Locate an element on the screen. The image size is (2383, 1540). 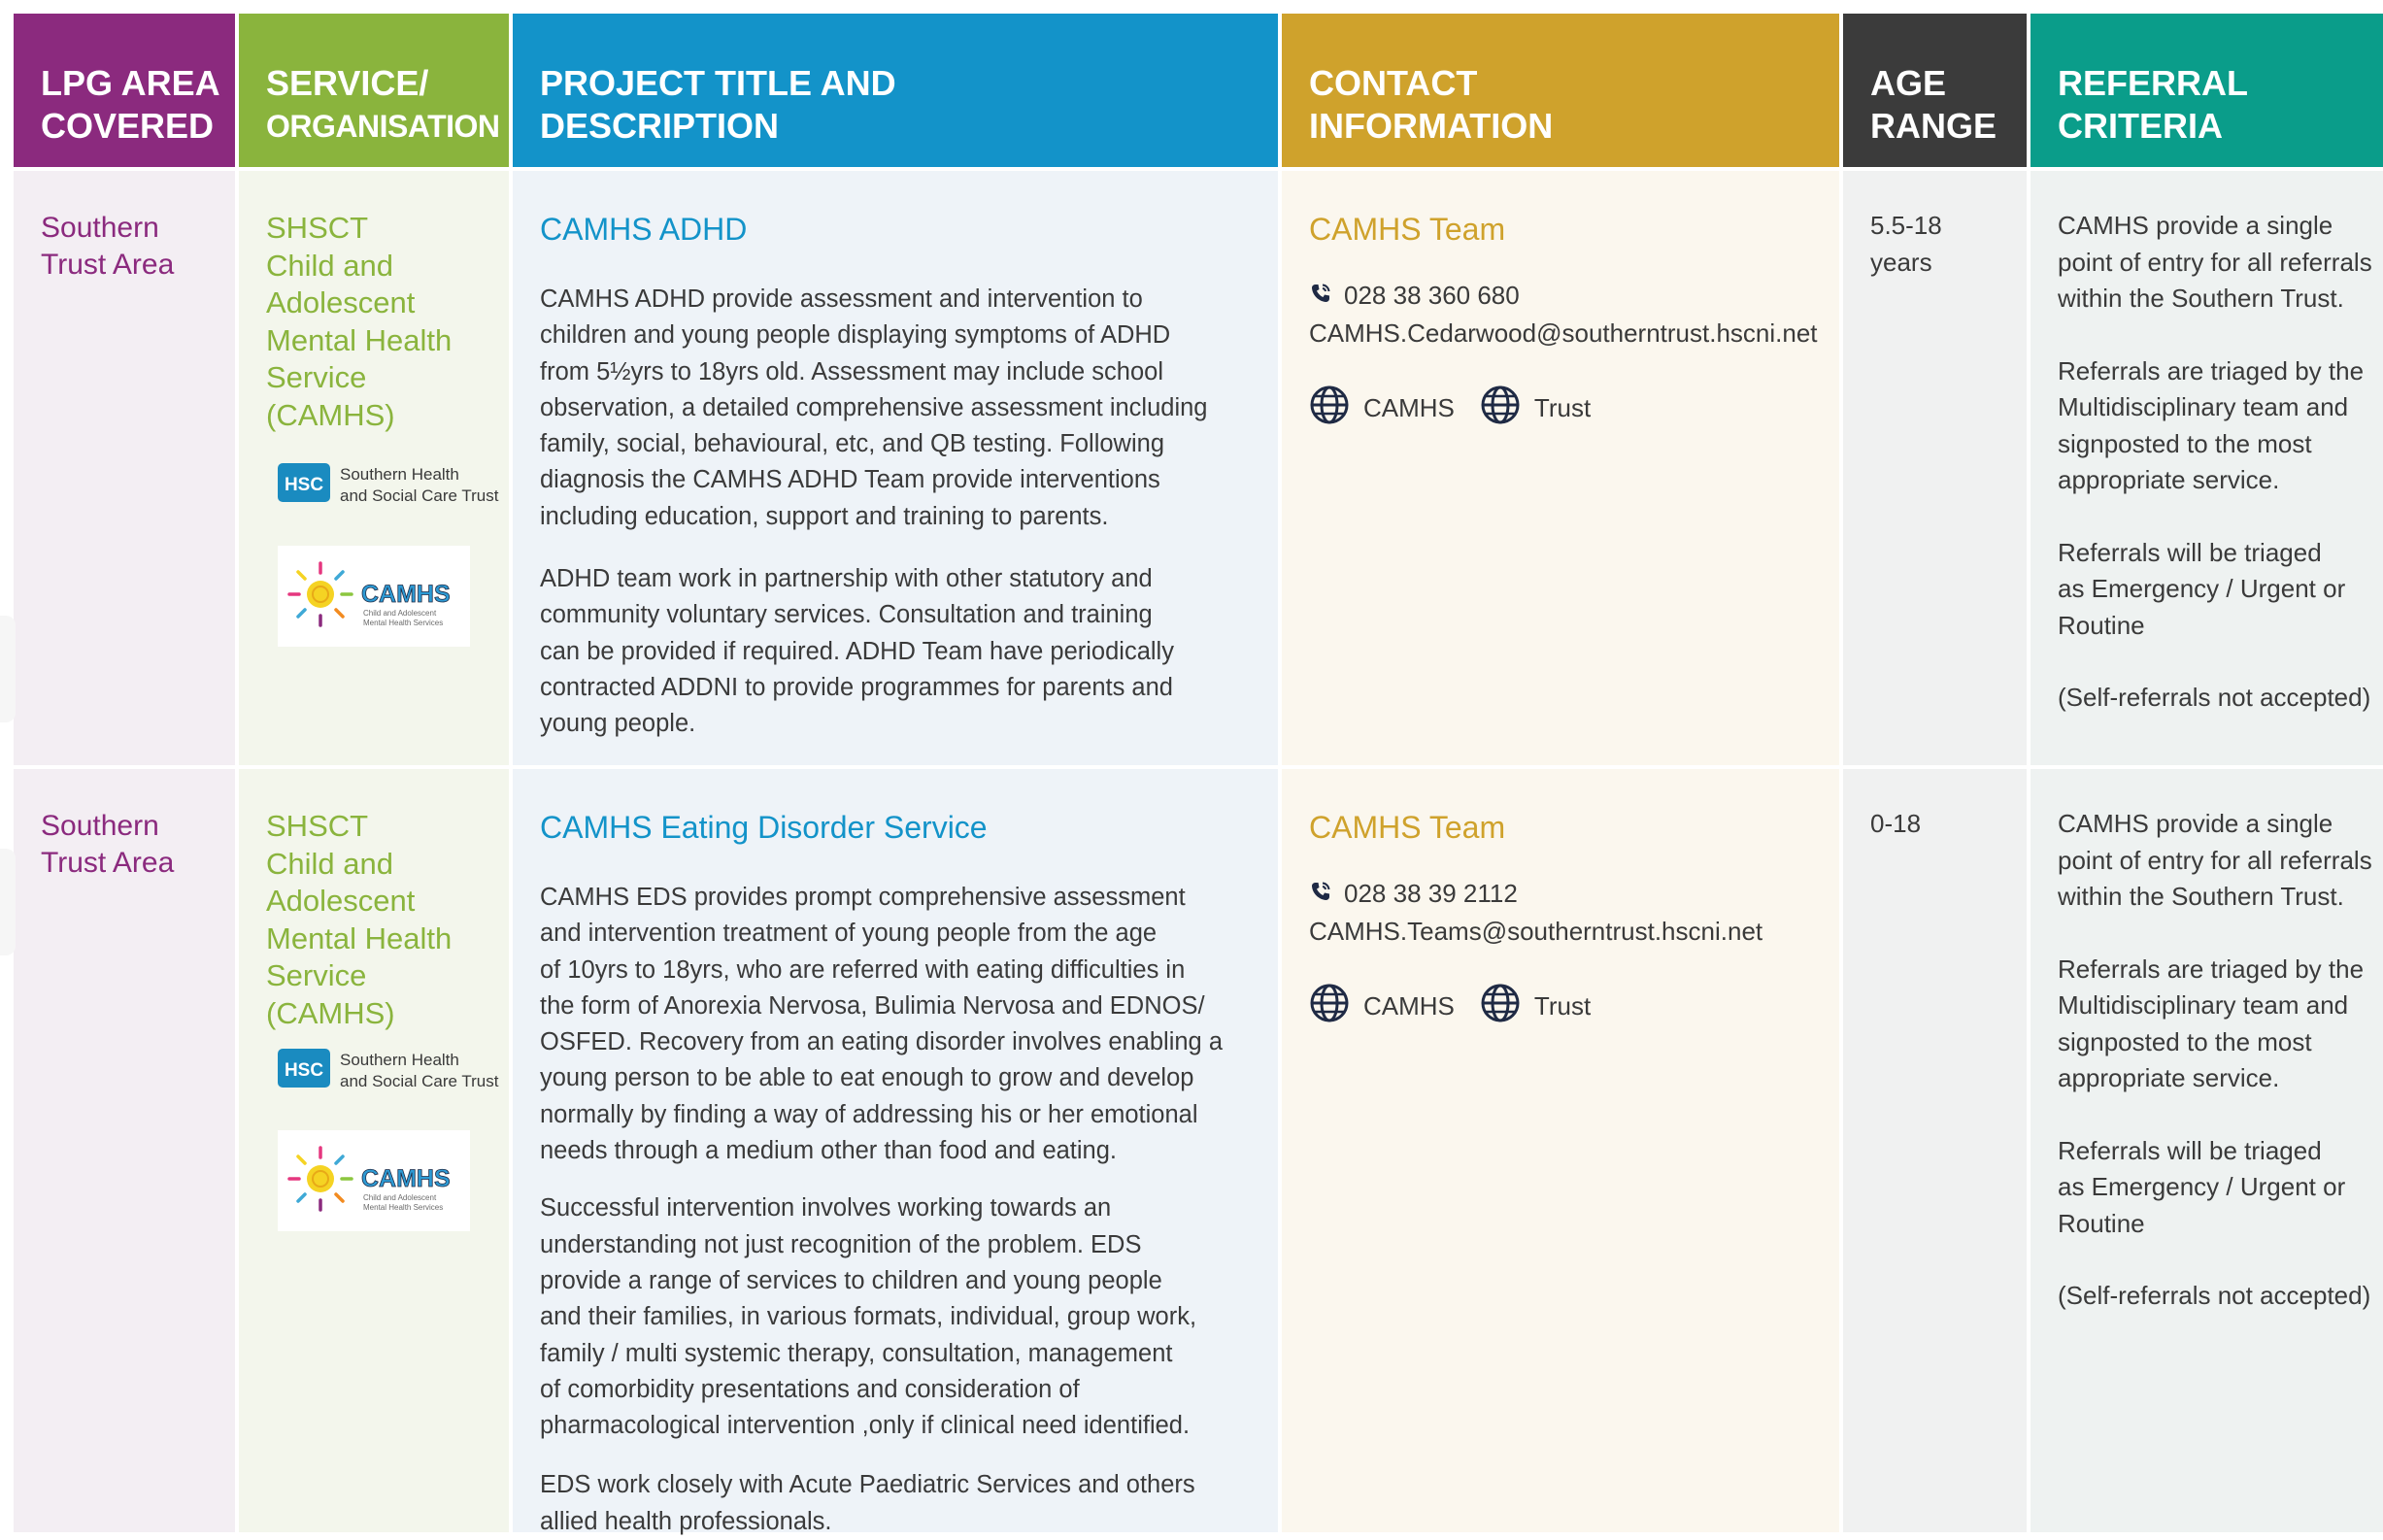
phone-number: 028 38 39 2112 is located at coordinates (1431, 893).